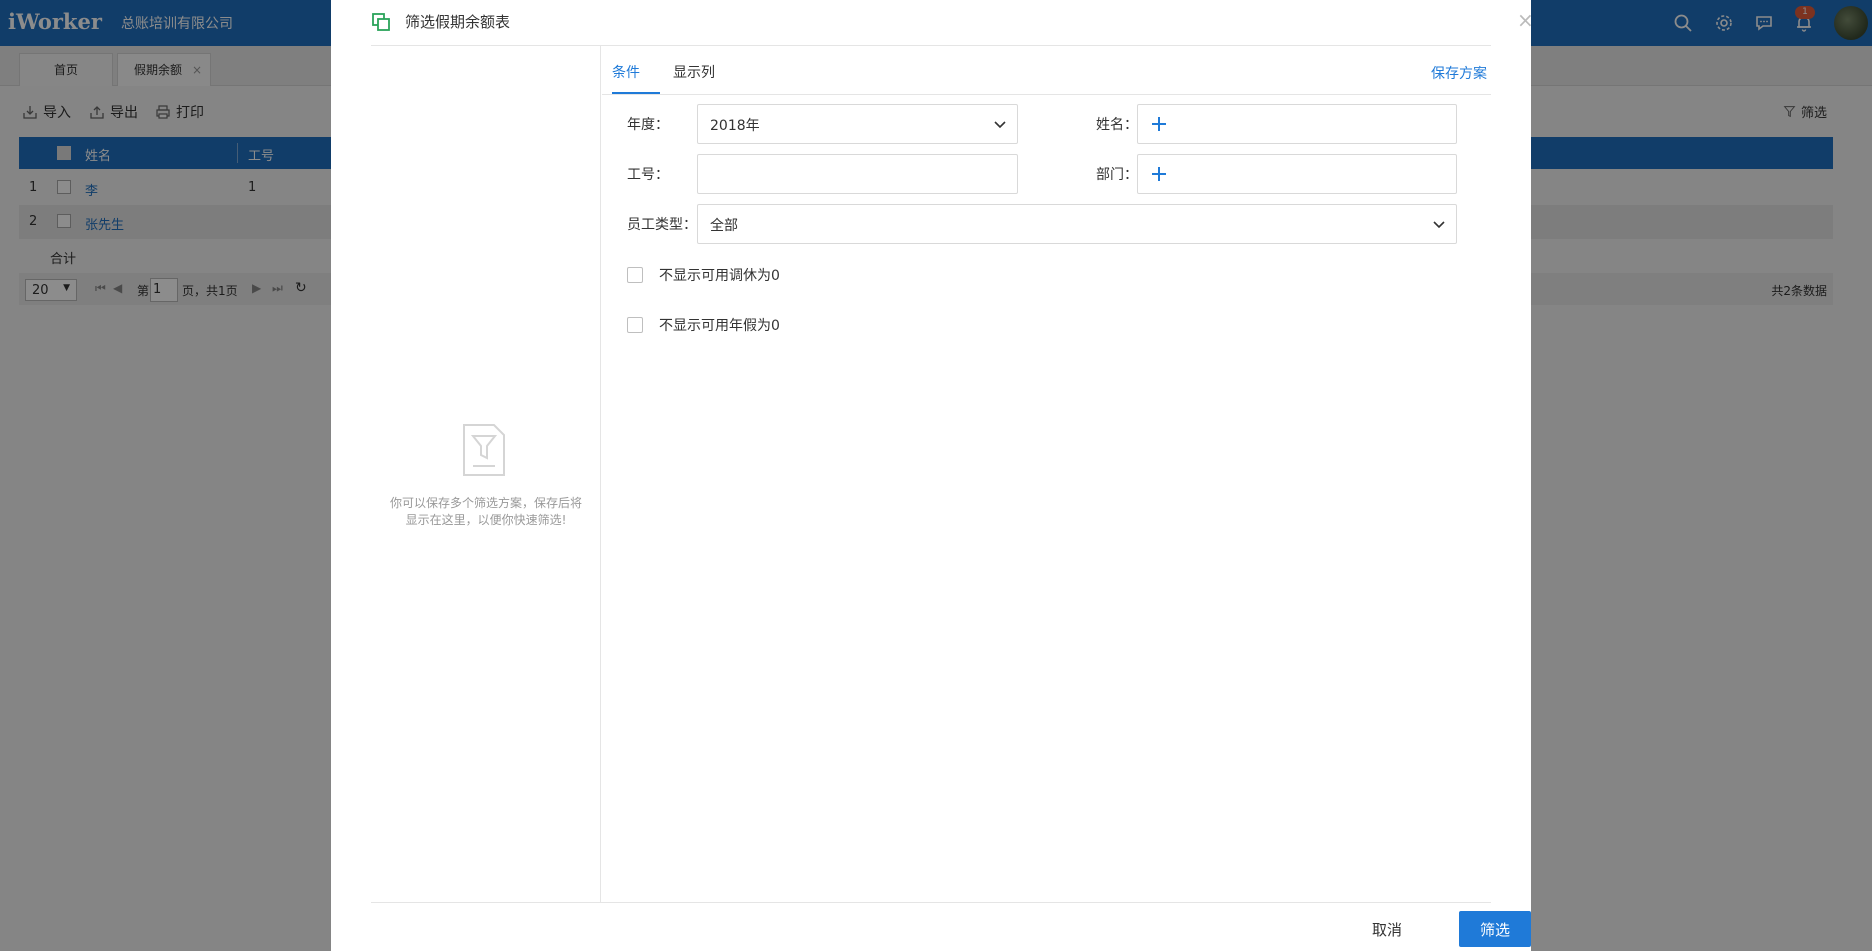  Describe the element at coordinates (636, 93) in the screenshot. I see `active-tab-indicator` at that location.